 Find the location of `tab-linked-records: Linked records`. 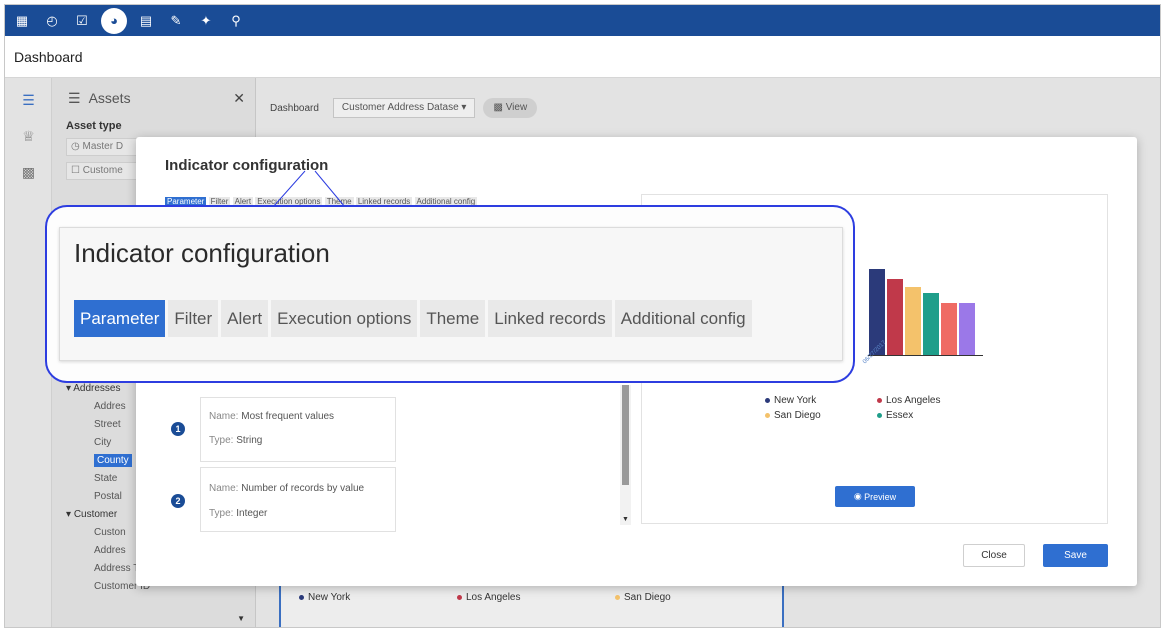

tab-linked-records: Linked records is located at coordinates (550, 318).